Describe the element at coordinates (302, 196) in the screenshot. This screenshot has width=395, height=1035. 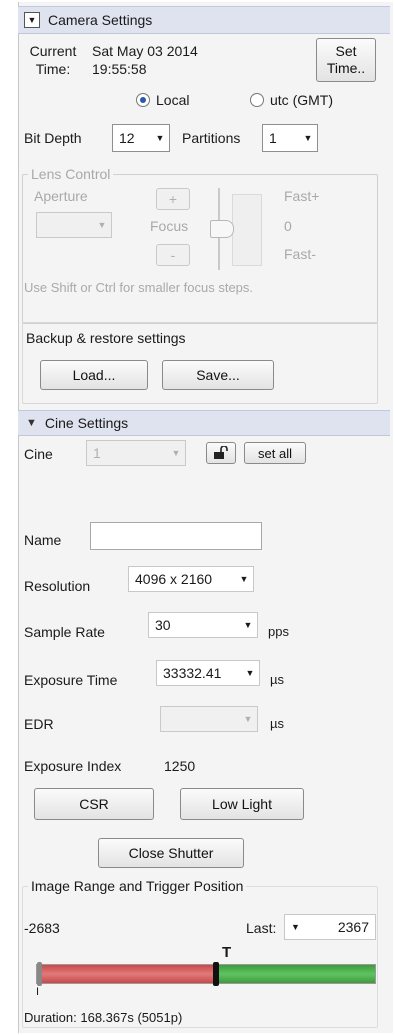
I see `fast-plus-label: Fast+` at that location.